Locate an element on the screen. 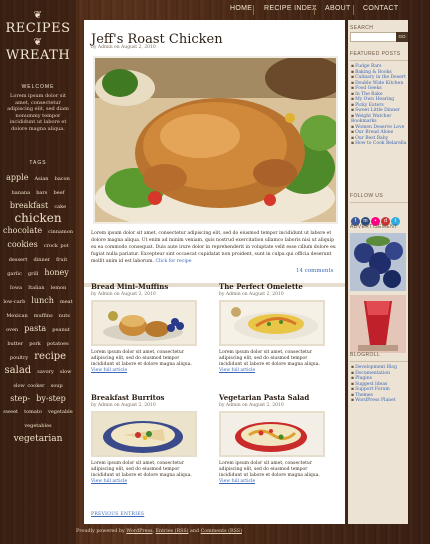  blogroll-link: WordPress Planet is located at coordinates (380, 401).